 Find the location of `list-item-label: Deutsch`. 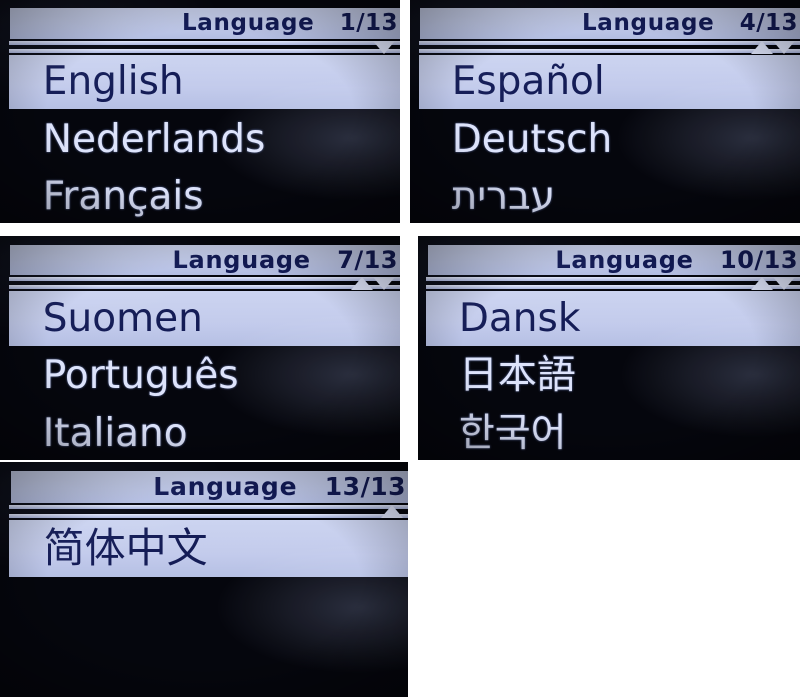

list-item-label: Deutsch is located at coordinates (532, 139).